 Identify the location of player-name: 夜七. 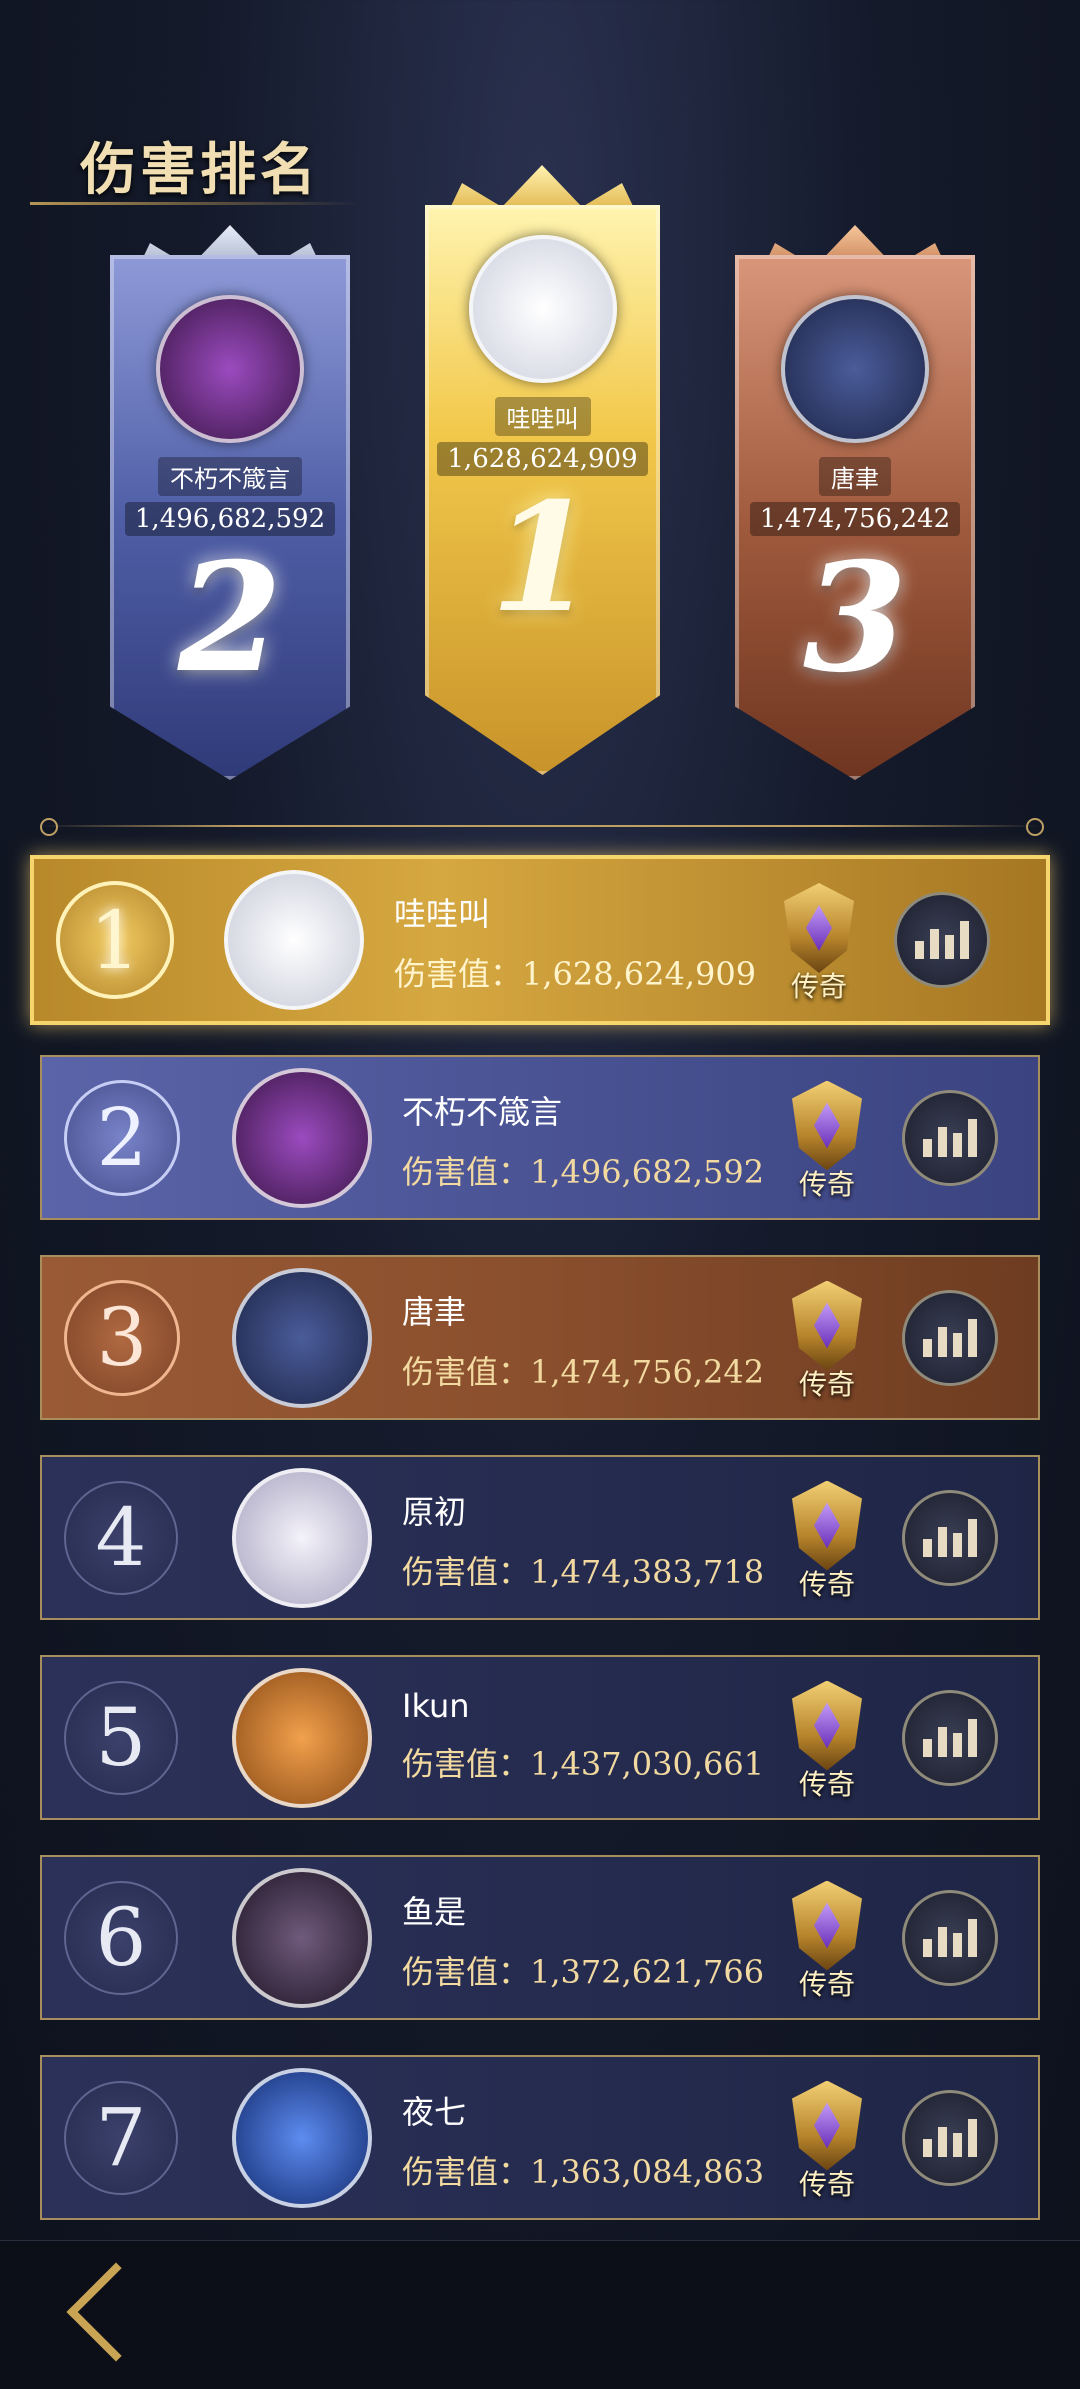
(434, 2112).